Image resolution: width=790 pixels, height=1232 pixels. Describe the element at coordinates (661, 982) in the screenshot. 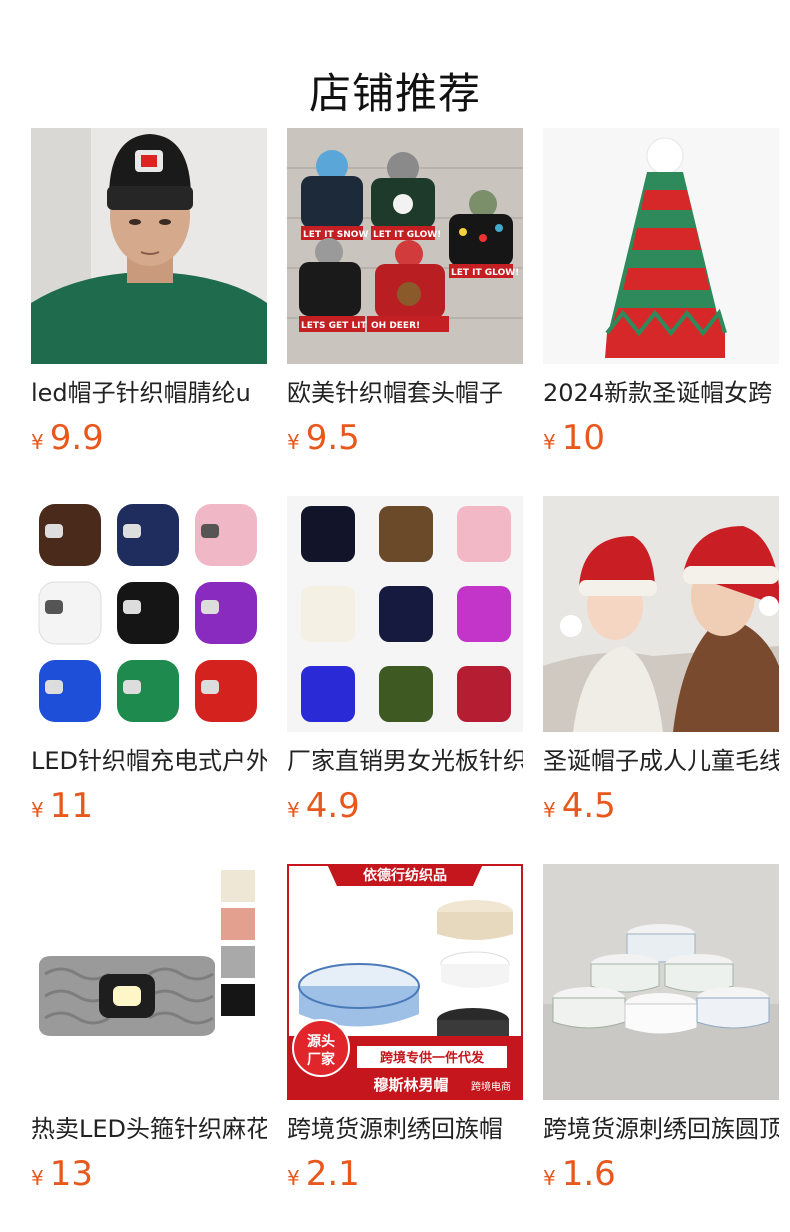

I see `product-image-stacked-prayer-caps` at that location.